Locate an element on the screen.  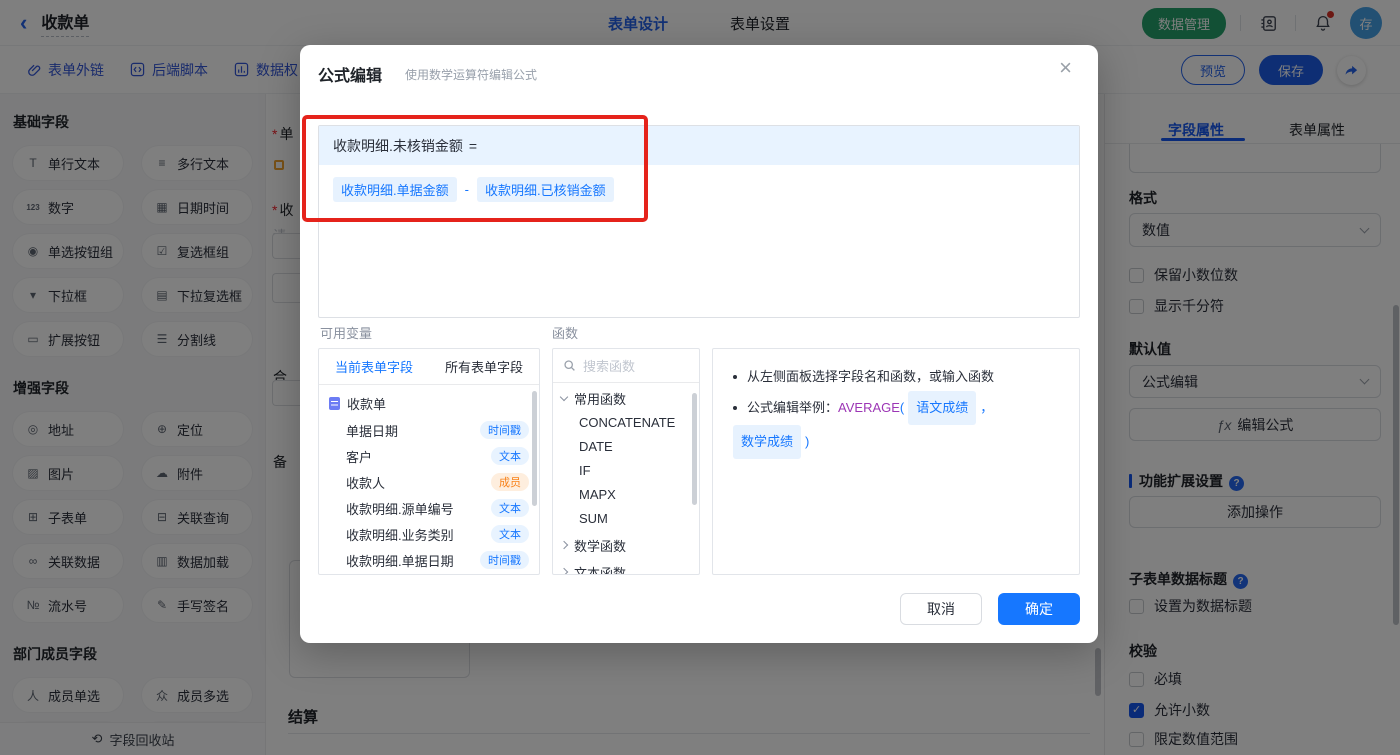
modal-subtitle: 使用数学运算符编辑公式 is located at coordinates (471, 75).